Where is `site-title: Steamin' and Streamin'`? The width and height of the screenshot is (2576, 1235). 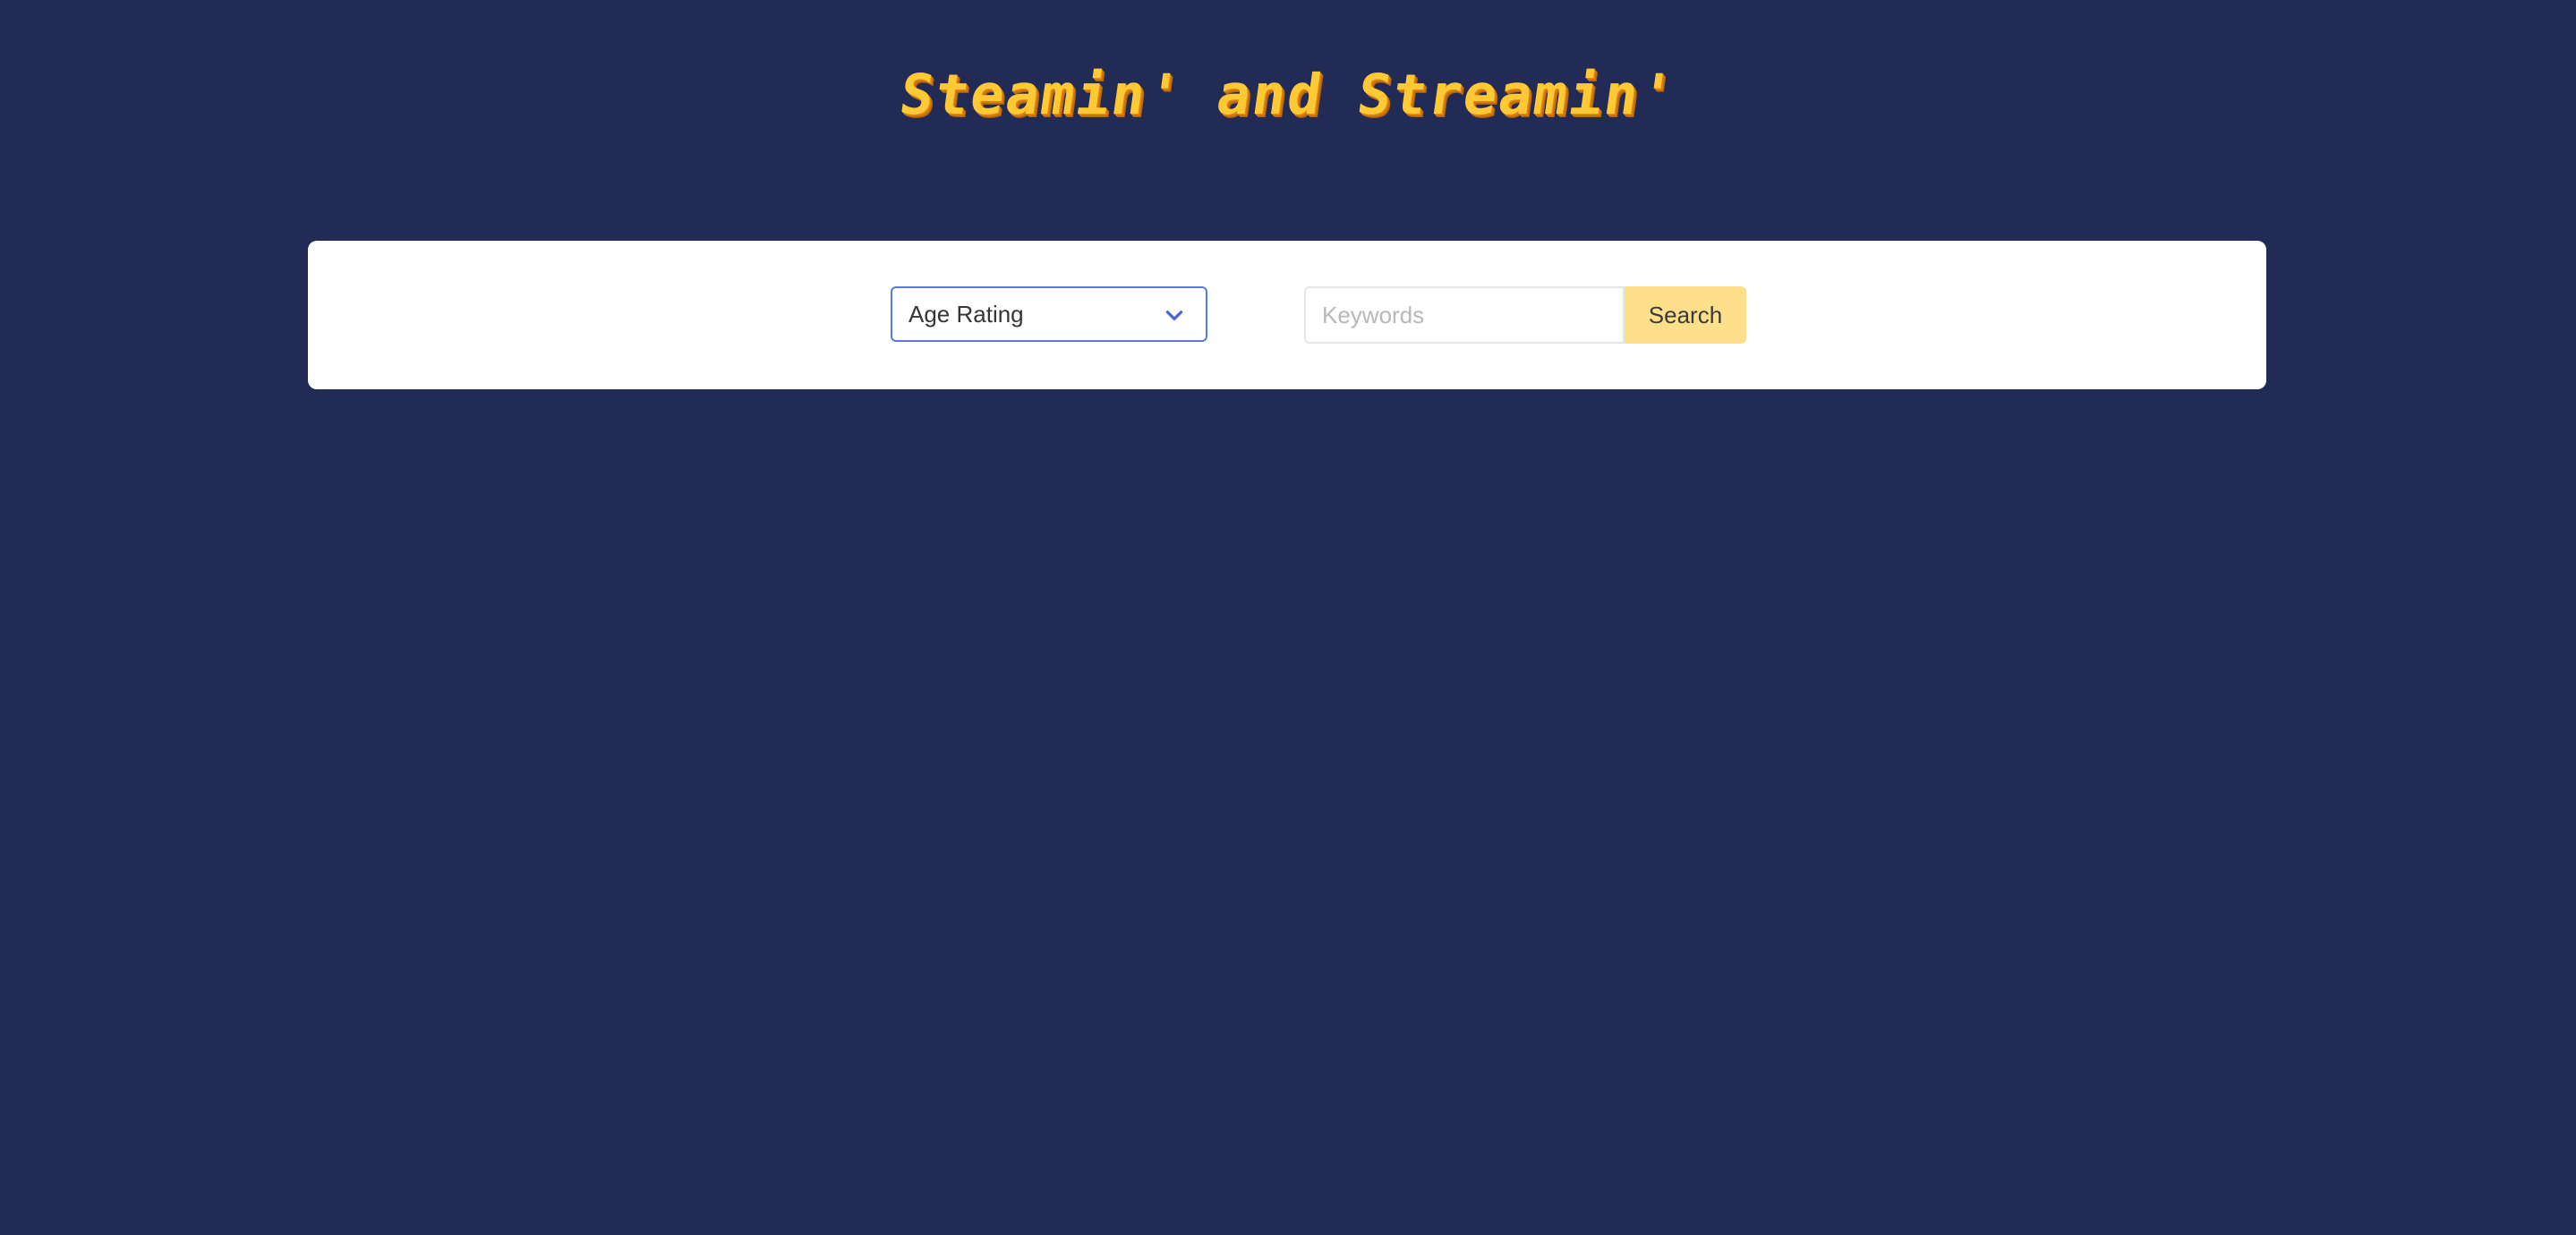 site-title: Steamin' and Streamin' is located at coordinates (1288, 94).